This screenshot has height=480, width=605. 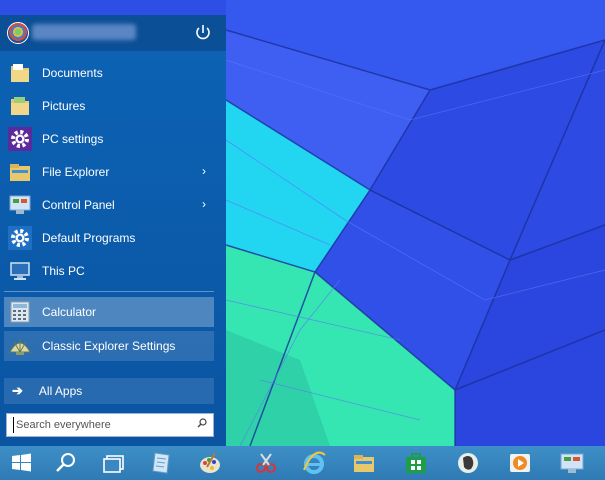 I want to click on task-view-icon, so click(x=113, y=464).